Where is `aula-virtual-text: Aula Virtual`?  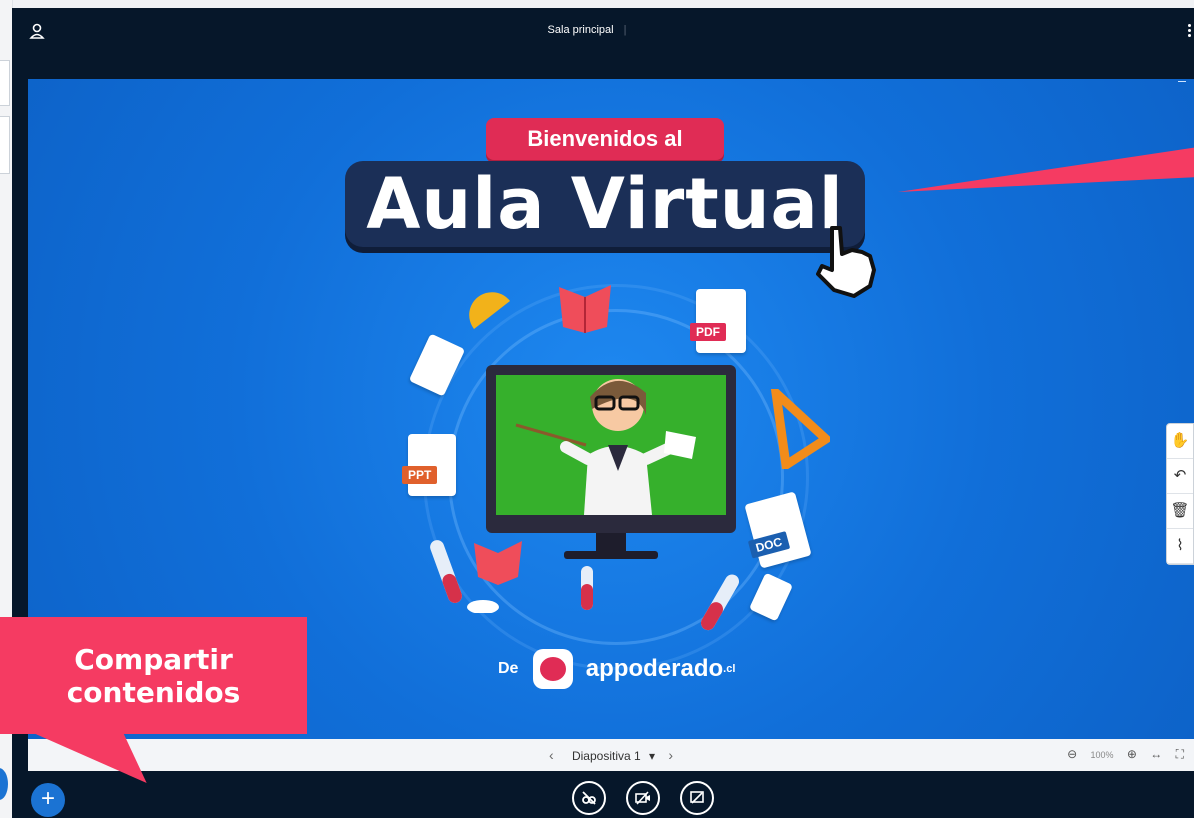 aula-virtual-text: Aula Virtual is located at coordinates (605, 204).